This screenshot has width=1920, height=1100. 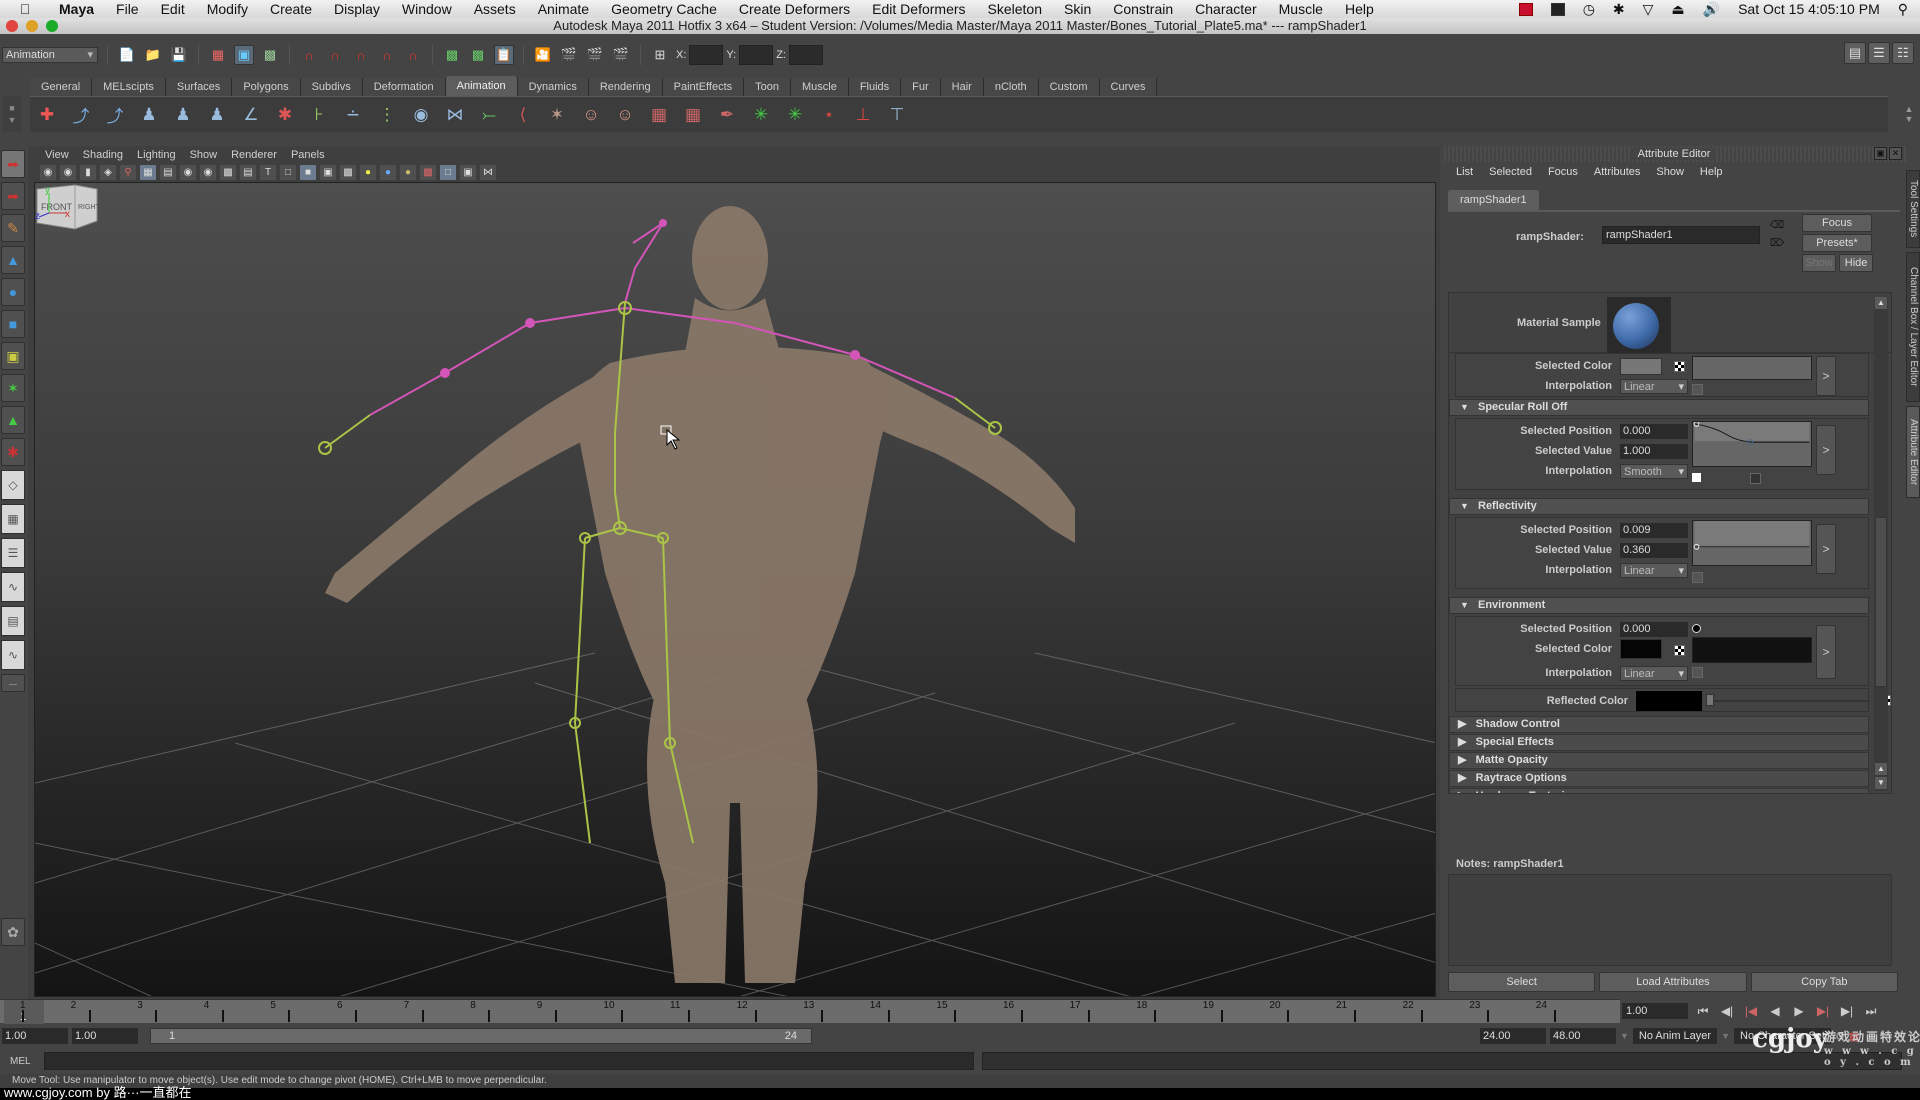 I want to click on ae-menu-attributes: Attributes, so click(x=1617, y=172).